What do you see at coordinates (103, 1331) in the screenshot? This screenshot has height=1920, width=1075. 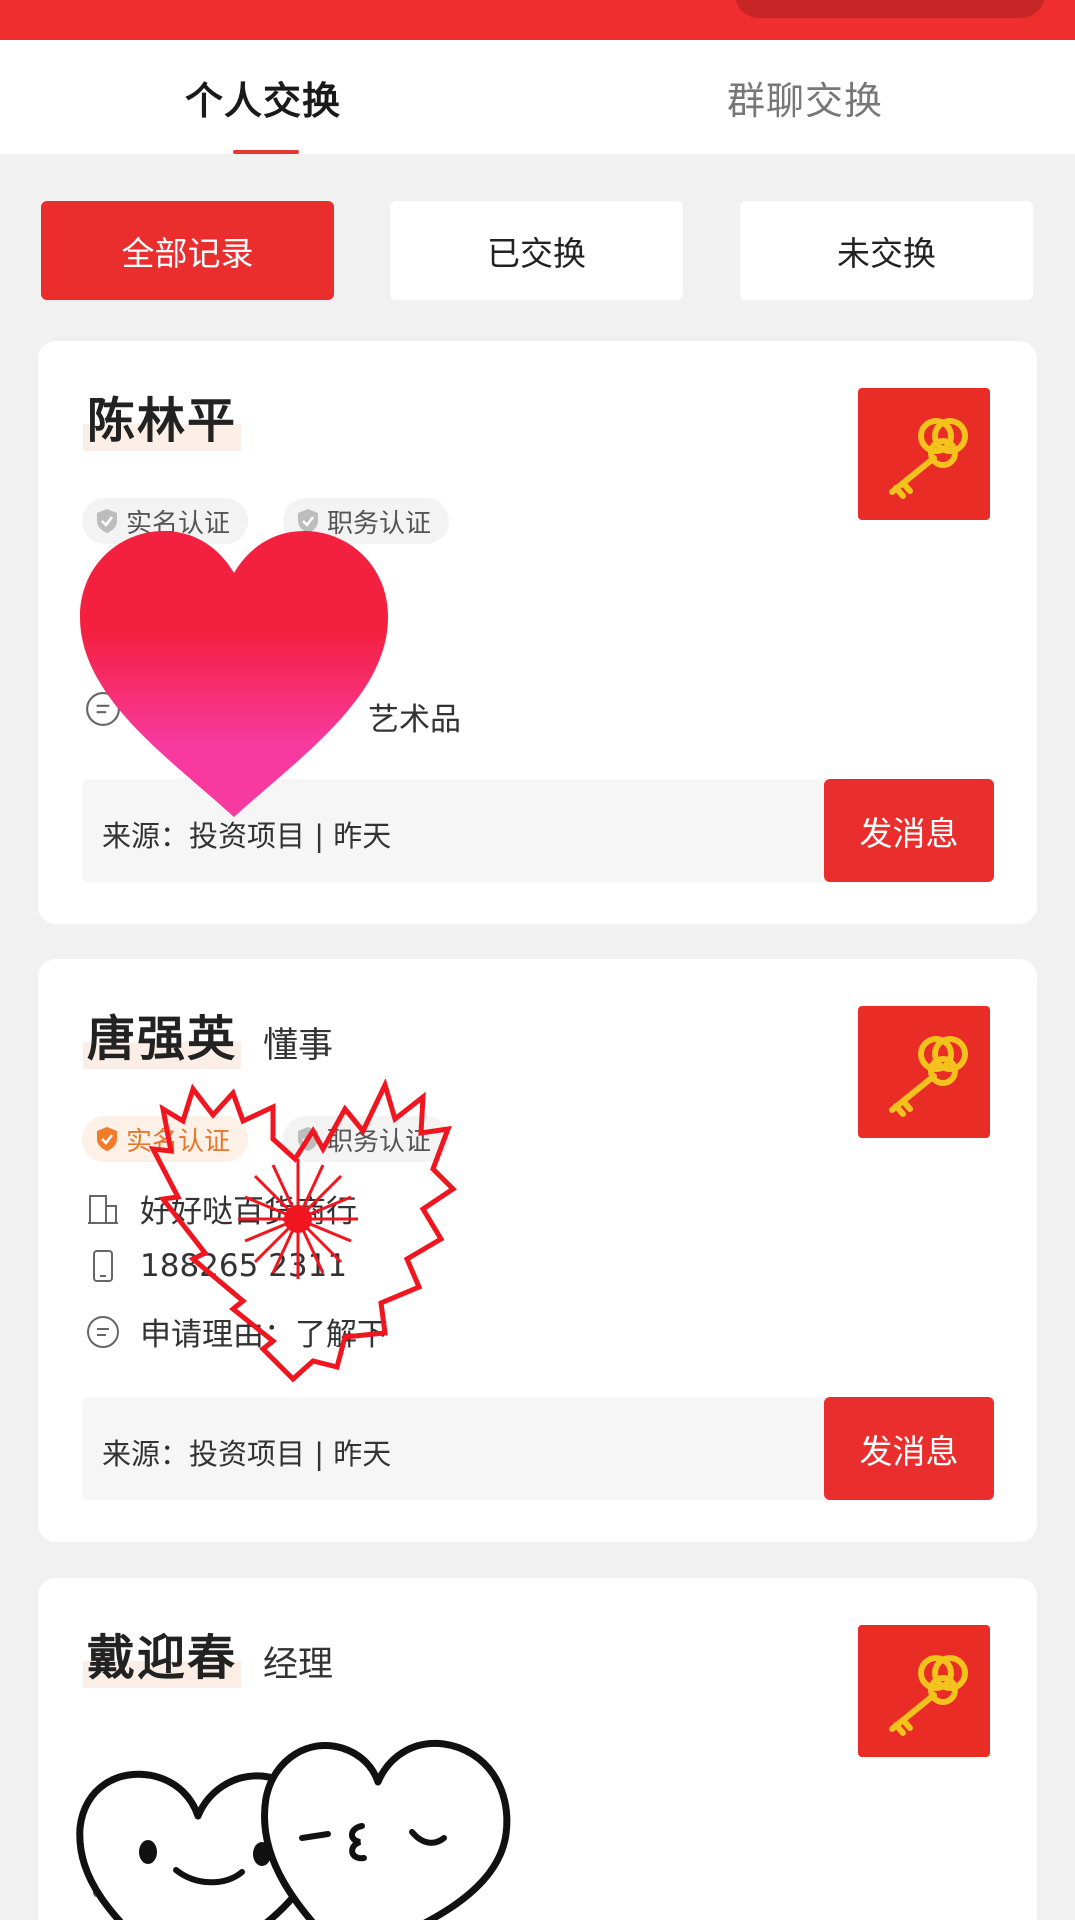 I see `message-icon` at bounding box center [103, 1331].